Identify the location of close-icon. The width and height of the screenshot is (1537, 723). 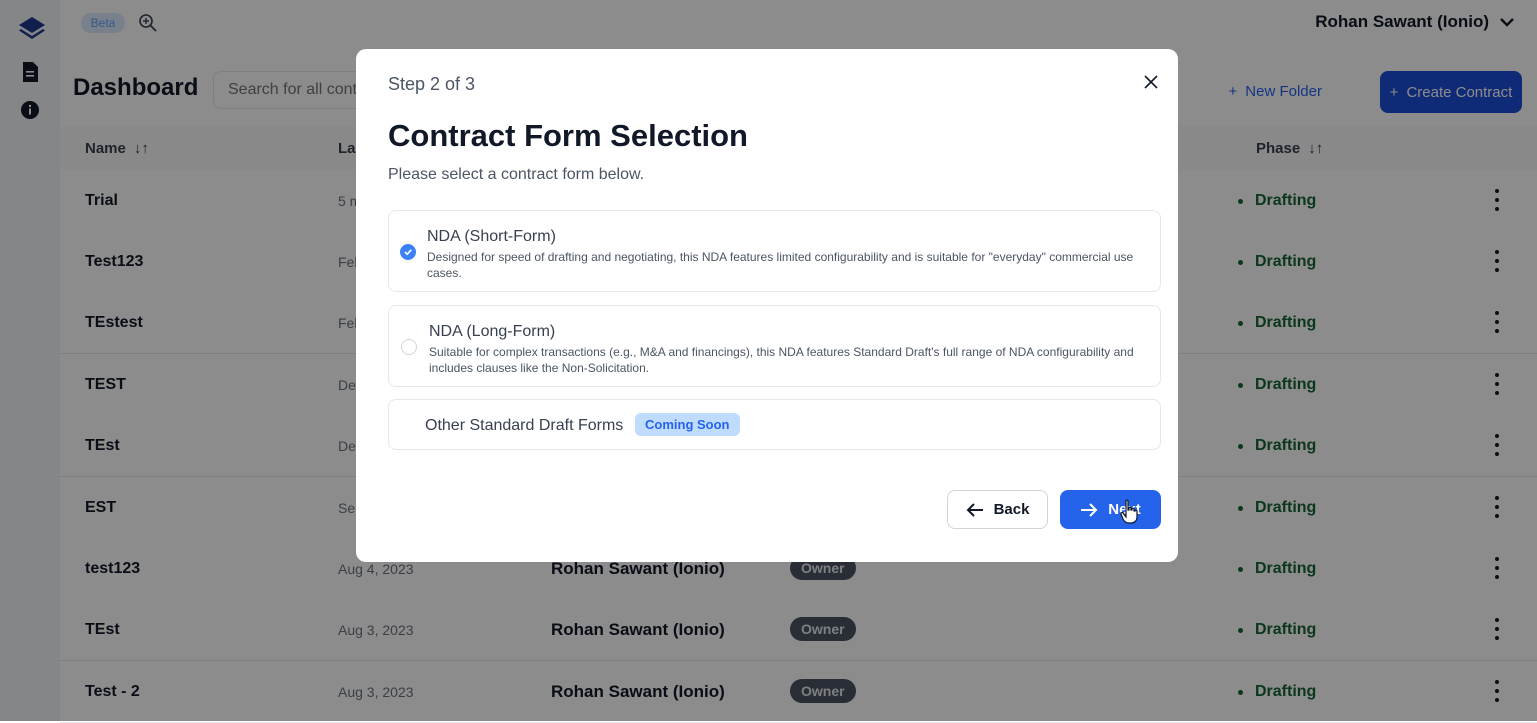
(1151, 82).